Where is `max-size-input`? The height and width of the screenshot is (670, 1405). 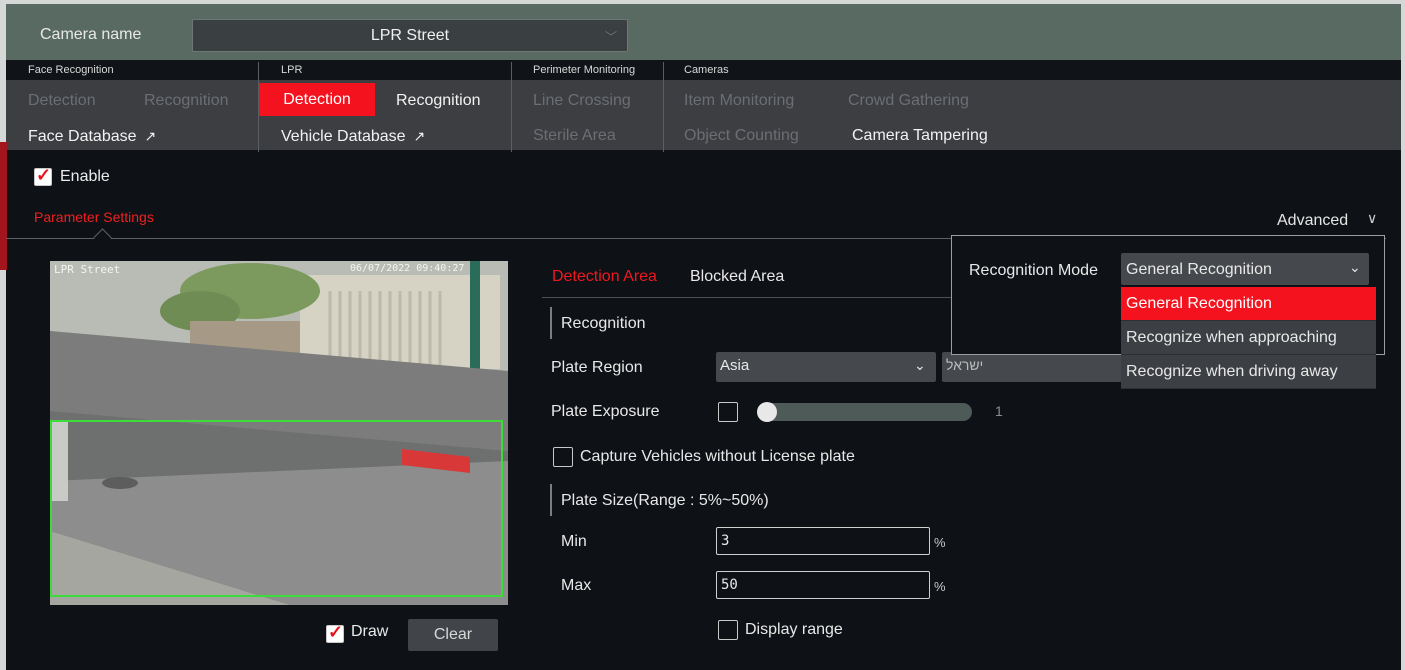
max-size-input is located at coordinates (823, 585).